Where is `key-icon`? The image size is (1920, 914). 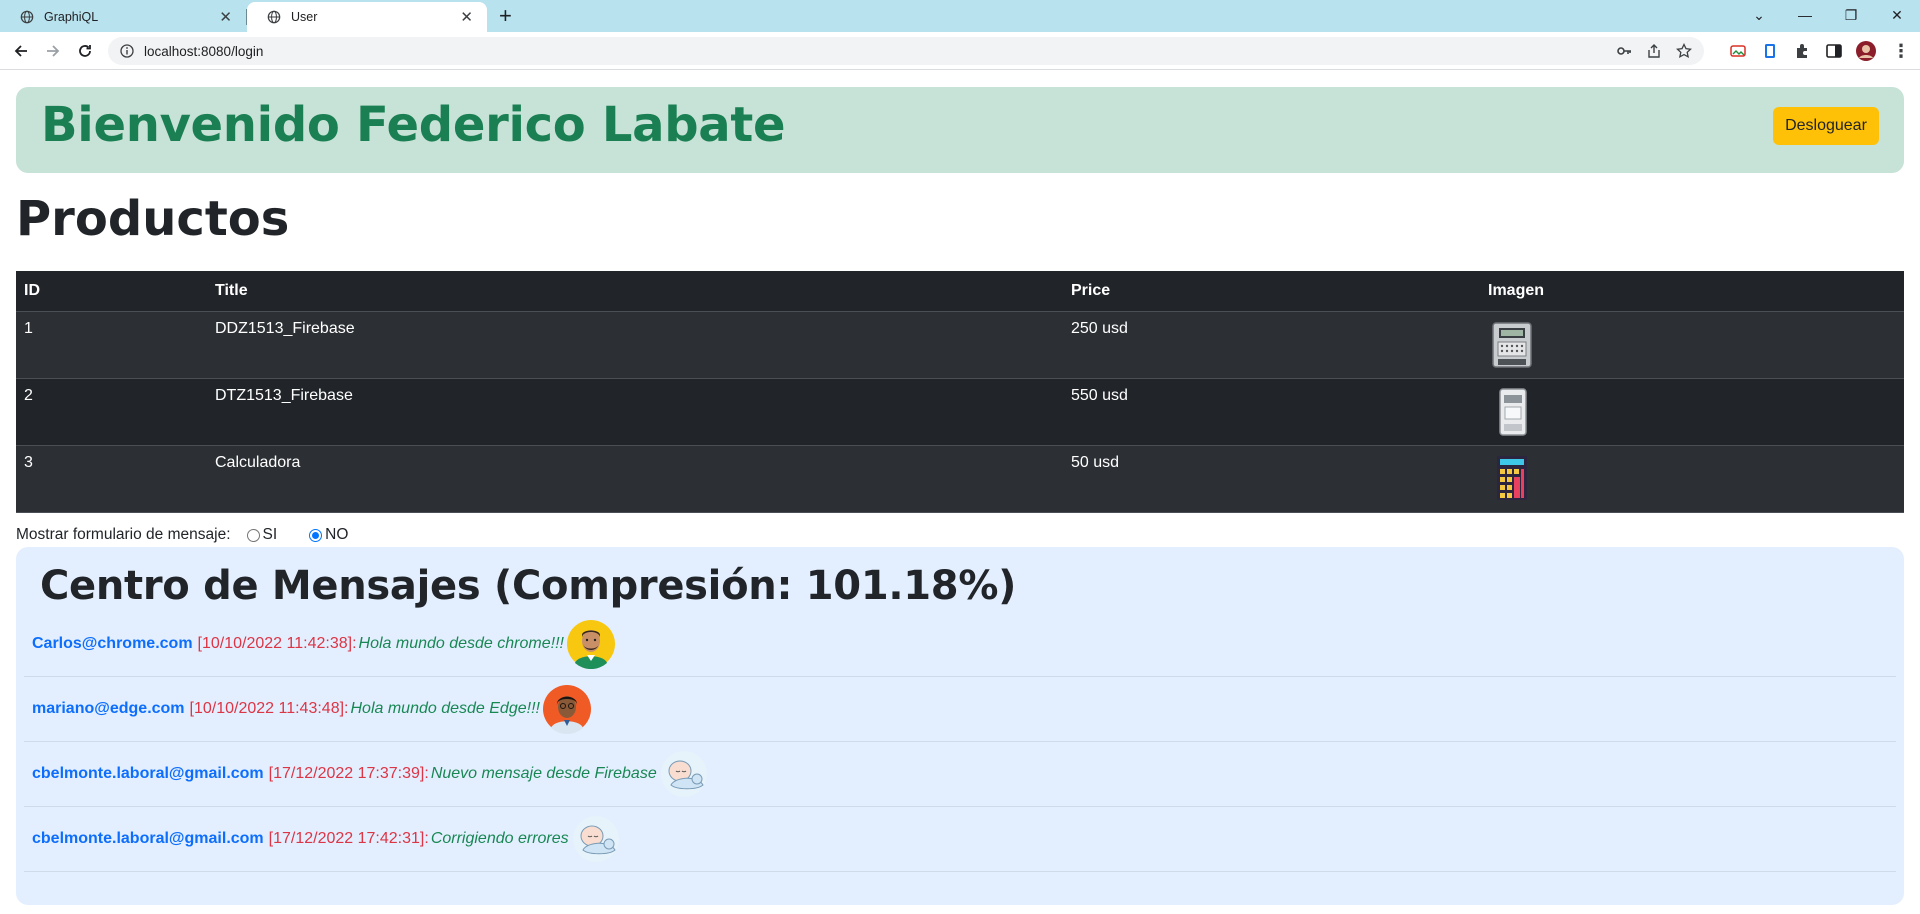 key-icon is located at coordinates (1624, 51).